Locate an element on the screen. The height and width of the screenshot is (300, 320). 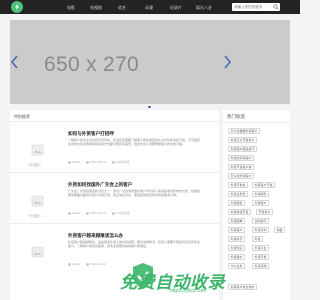
post-title-link: 外贸客户越来越难谈怎么办 is located at coordinates (95, 236).